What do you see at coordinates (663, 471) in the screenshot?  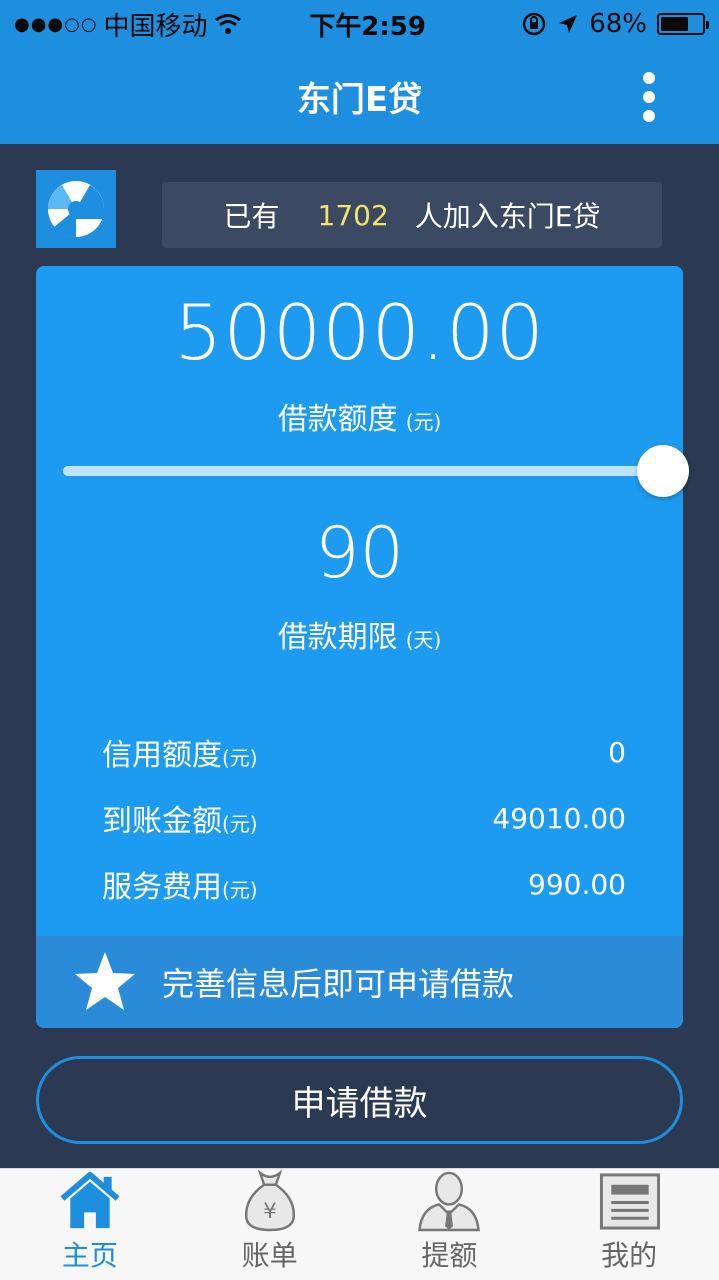 I see `amount-slider-handle` at bounding box center [663, 471].